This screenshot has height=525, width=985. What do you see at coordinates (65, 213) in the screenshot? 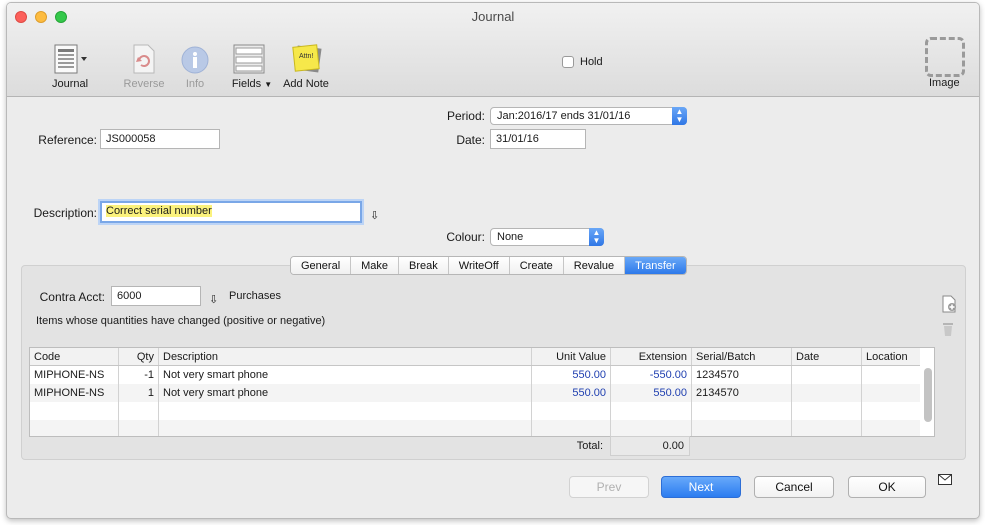
I see `description-label: Description:` at bounding box center [65, 213].